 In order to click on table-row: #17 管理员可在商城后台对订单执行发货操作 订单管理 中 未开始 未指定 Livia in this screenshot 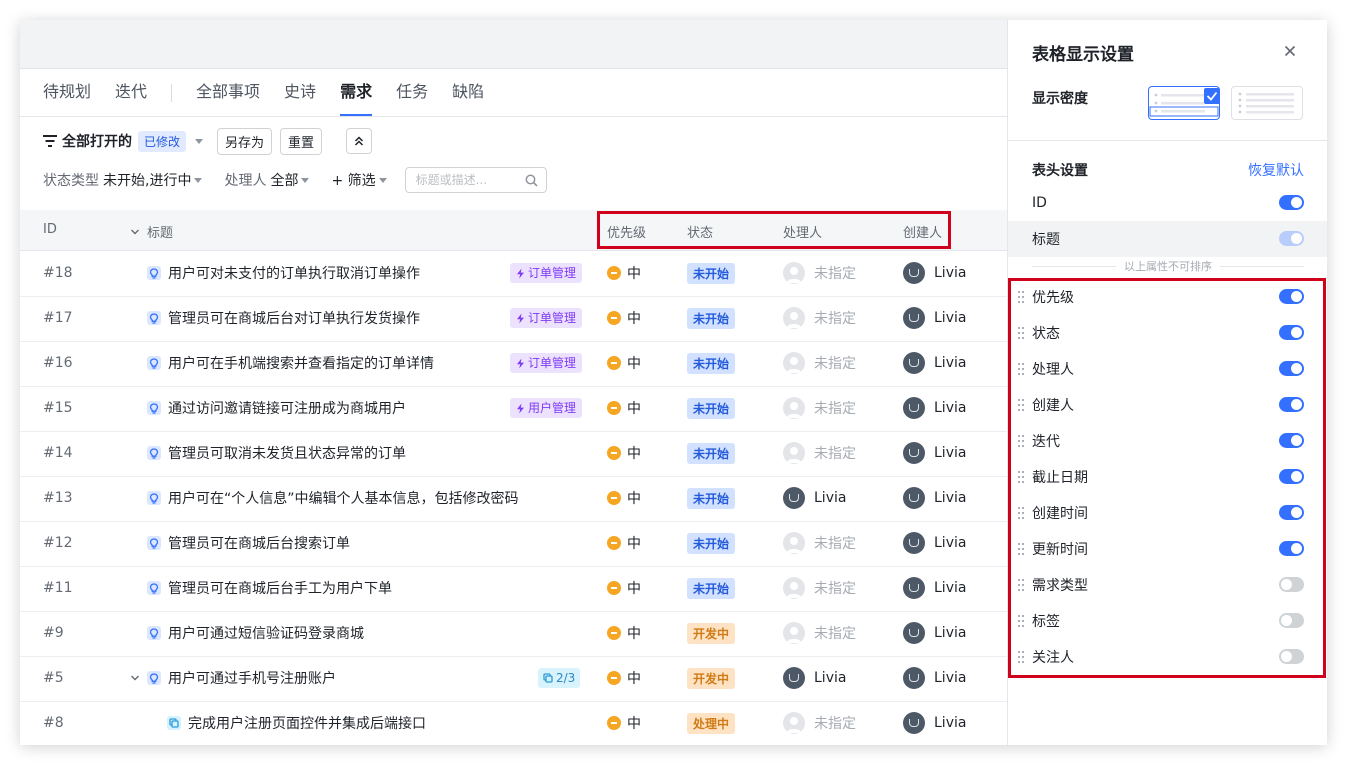, I will do `click(513, 319)`.